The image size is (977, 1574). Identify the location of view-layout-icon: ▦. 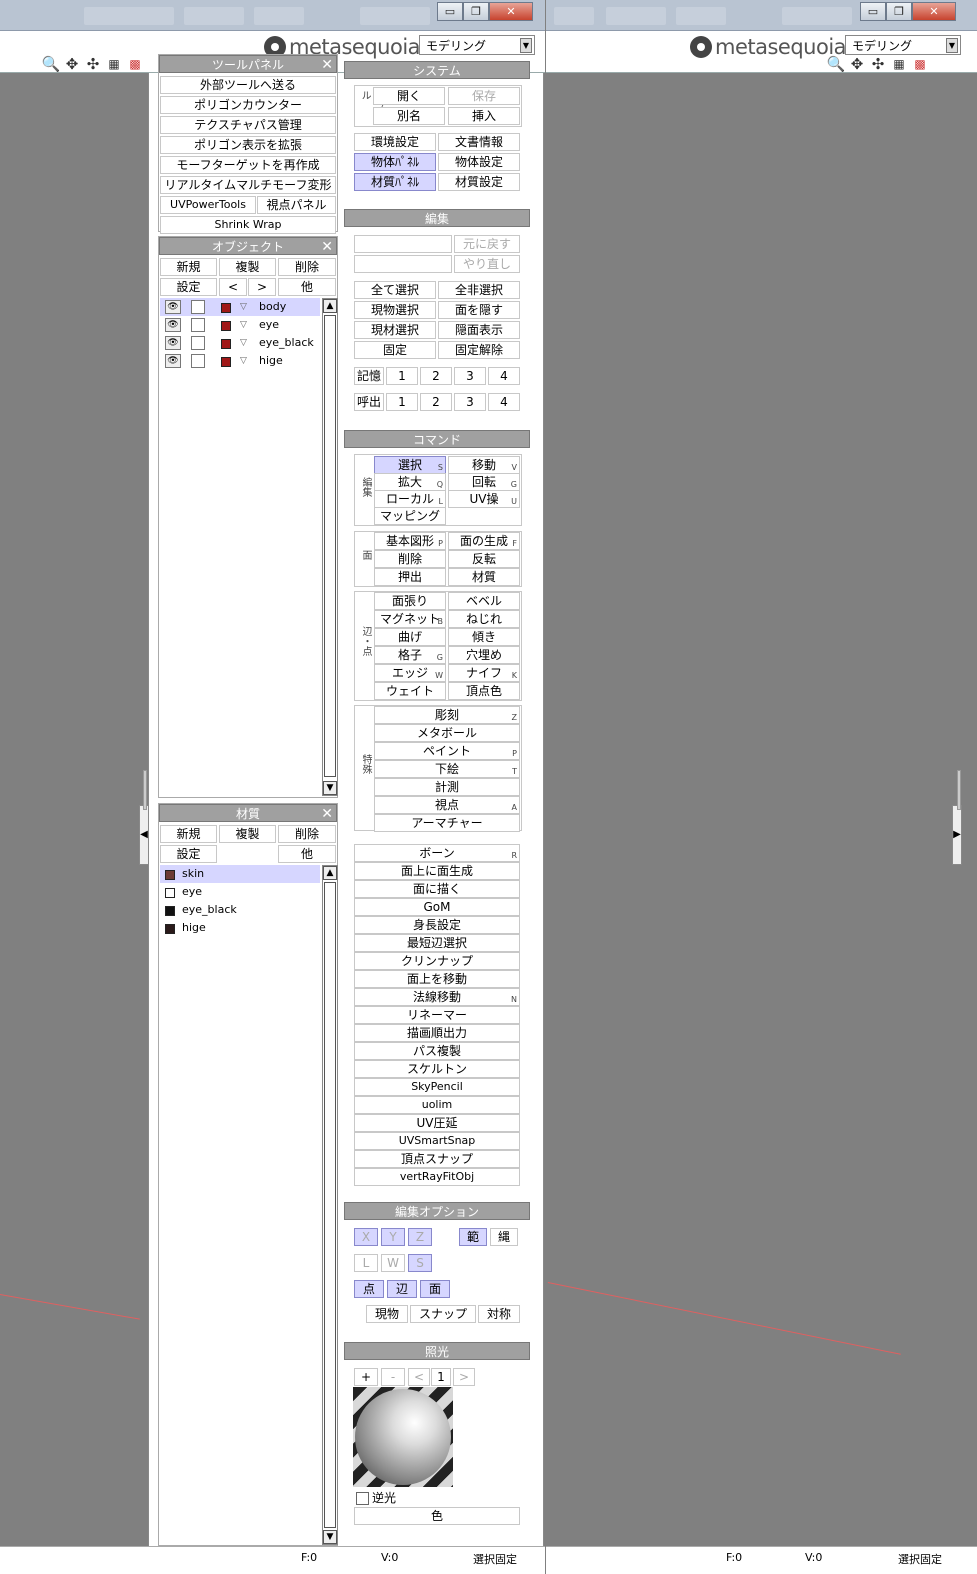
(899, 64).